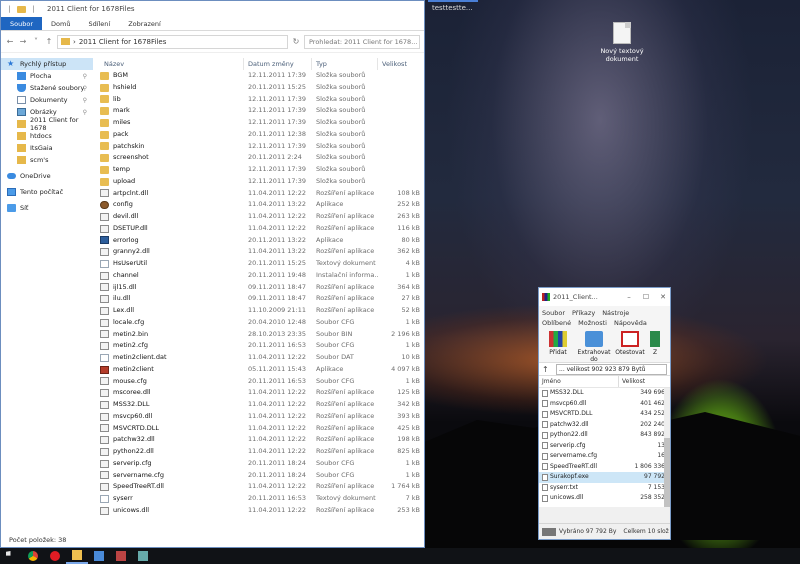  Describe the element at coordinates (23, 41) in the screenshot. I see `forward-arrow-icon: →` at that location.